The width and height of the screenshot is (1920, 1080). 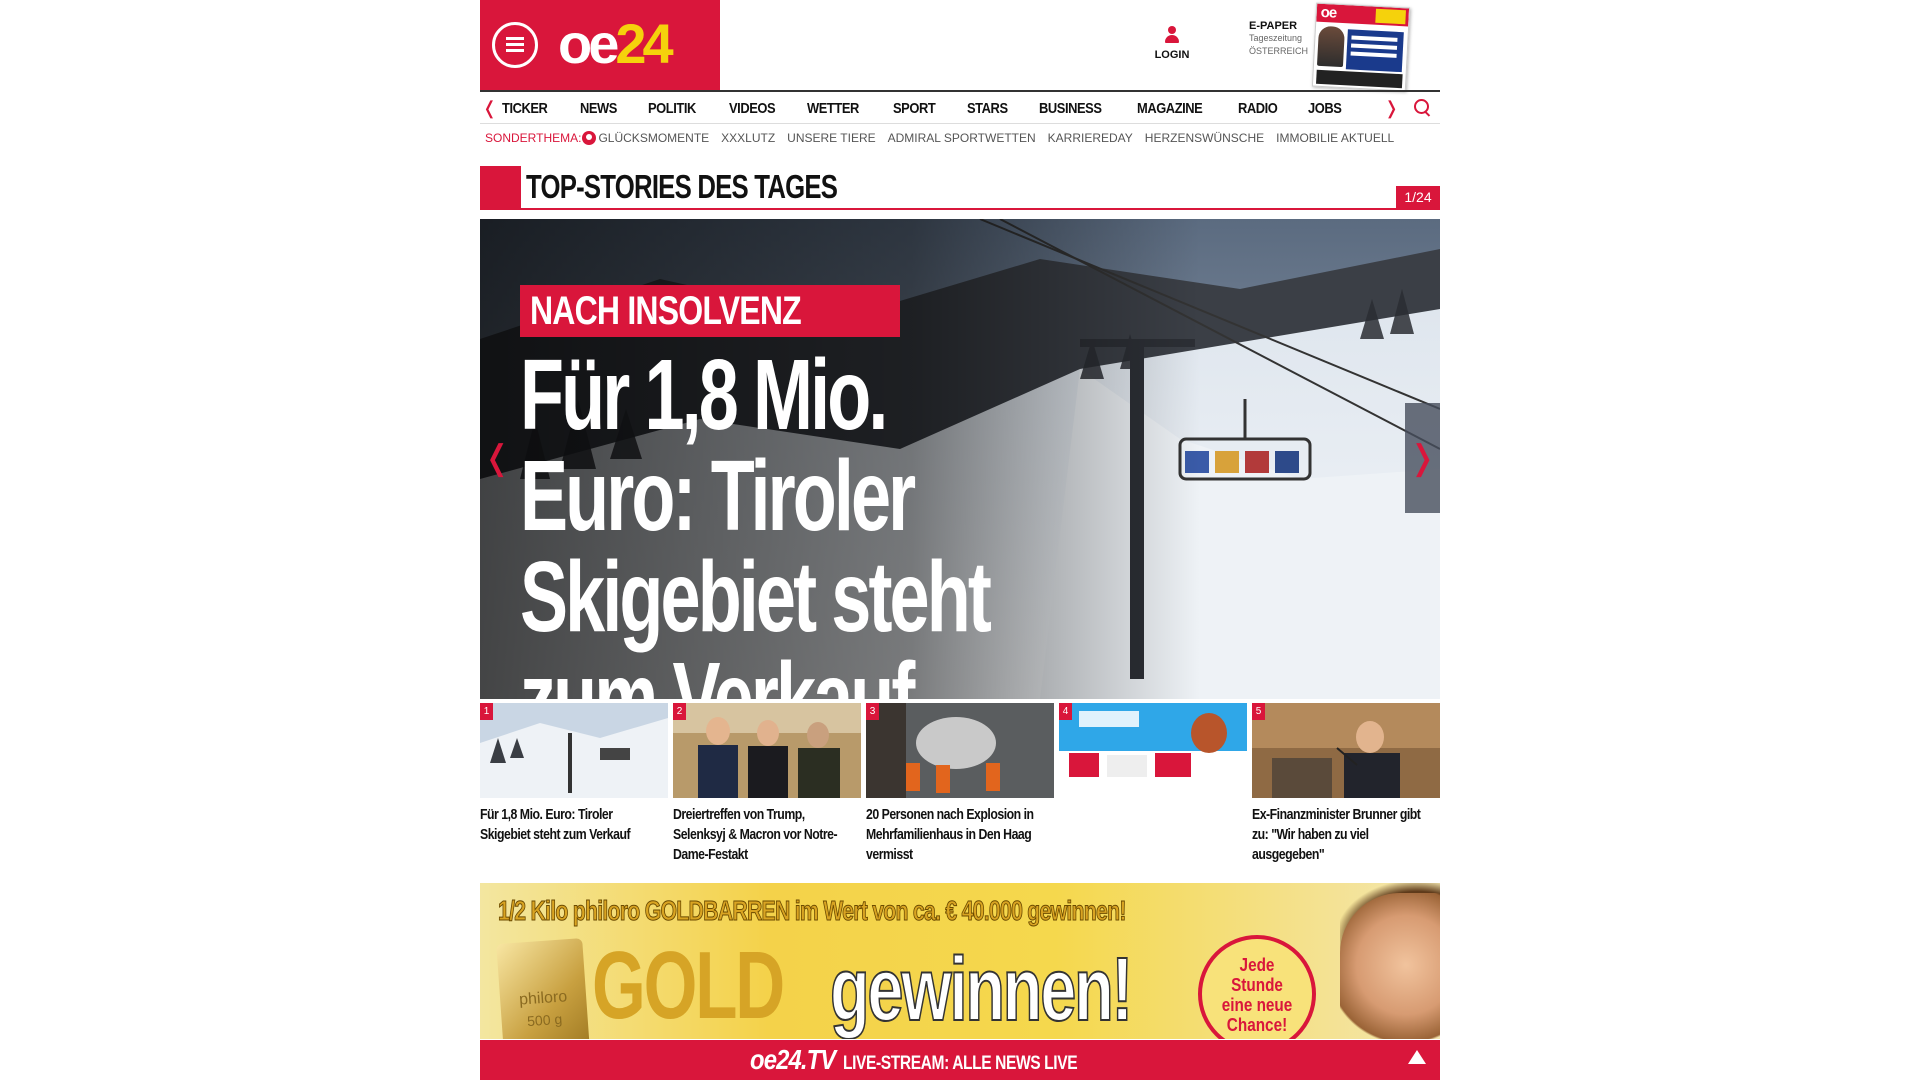 I want to click on topic-admiral-sportwetten: ADMIRAL SPORTWETTEN, so click(x=962, y=138).